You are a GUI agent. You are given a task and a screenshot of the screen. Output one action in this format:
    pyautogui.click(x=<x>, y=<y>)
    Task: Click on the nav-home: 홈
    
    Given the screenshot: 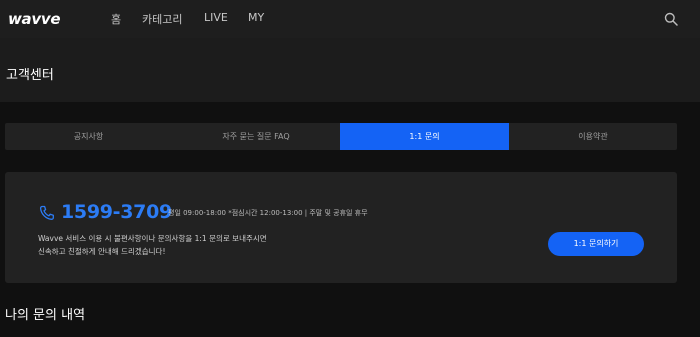 What is the action you would take?
    pyautogui.click(x=116, y=19)
    